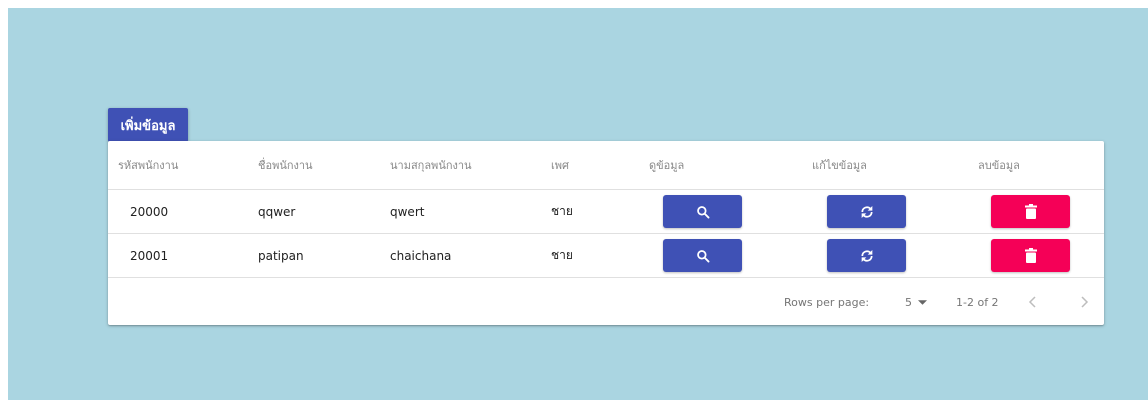  What do you see at coordinates (827, 302) in the screenshot?
I see `rows-per-page-label: Rows per page:` at bounding box center [827, 302].